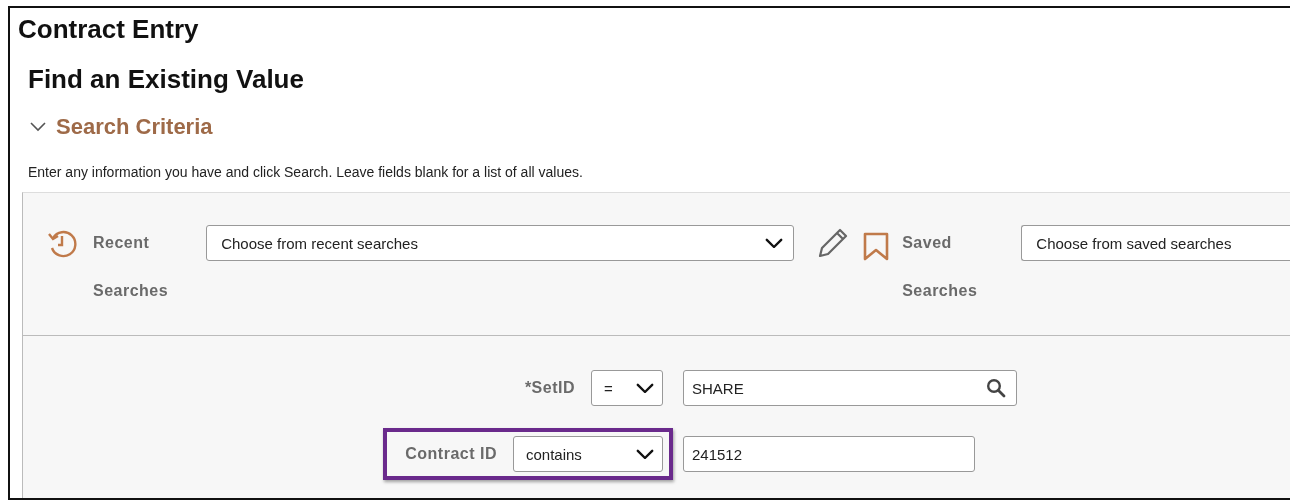 Image resolution: width=1290 pixels, height=500 pixels. I want to click on value-field: SHARE, so click(850, 388).